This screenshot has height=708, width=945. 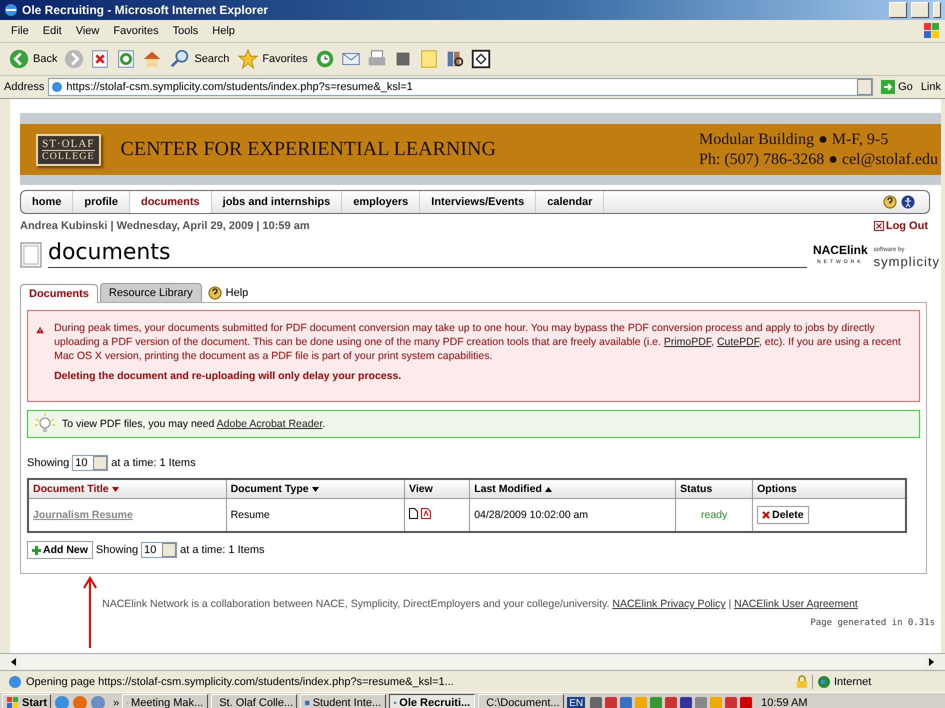 What do you see at coordinates (669, 604) in the screenshot?
I see `footer-link: NACElink Privacy Policy` at bounding box center [669, 604].